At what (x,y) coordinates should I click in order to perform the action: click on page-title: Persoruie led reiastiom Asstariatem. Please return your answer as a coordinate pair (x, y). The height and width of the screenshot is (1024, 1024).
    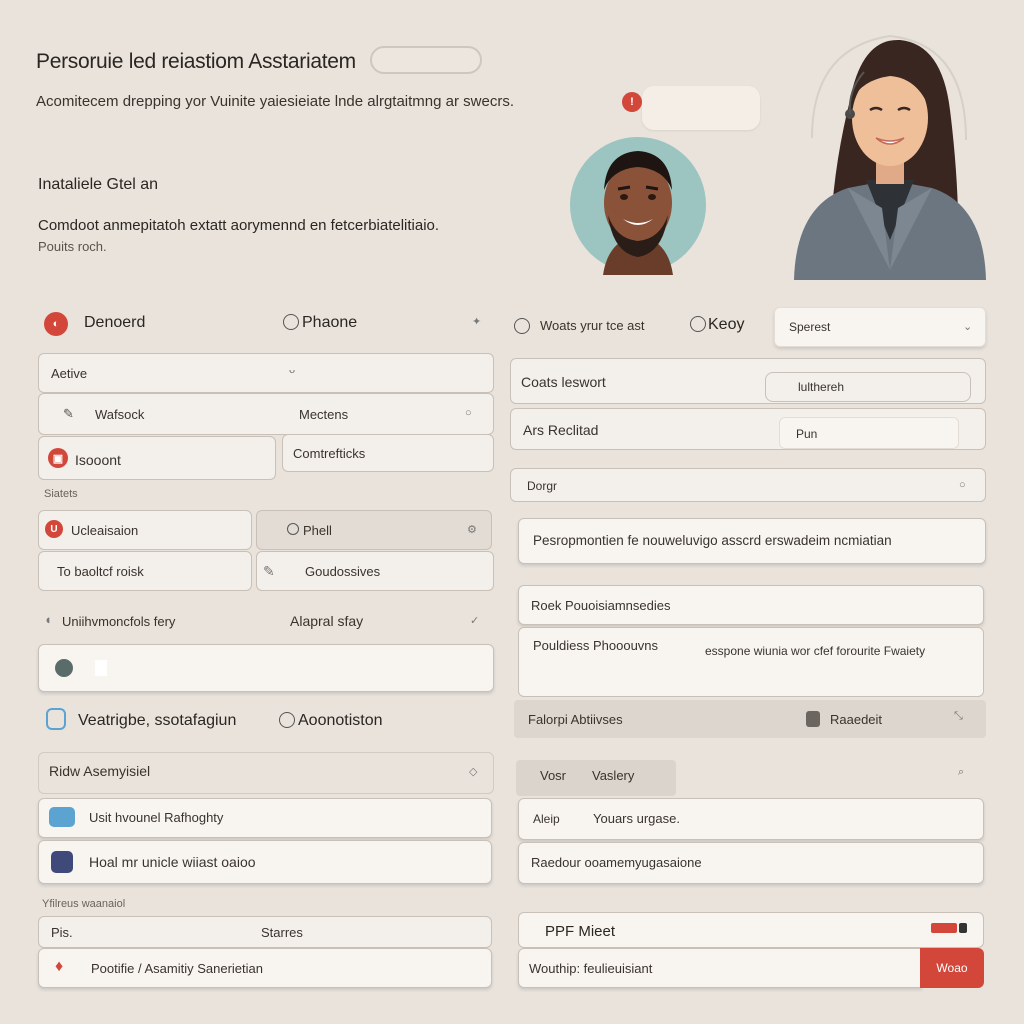
    Looking at the image, I should click on (196, 61).